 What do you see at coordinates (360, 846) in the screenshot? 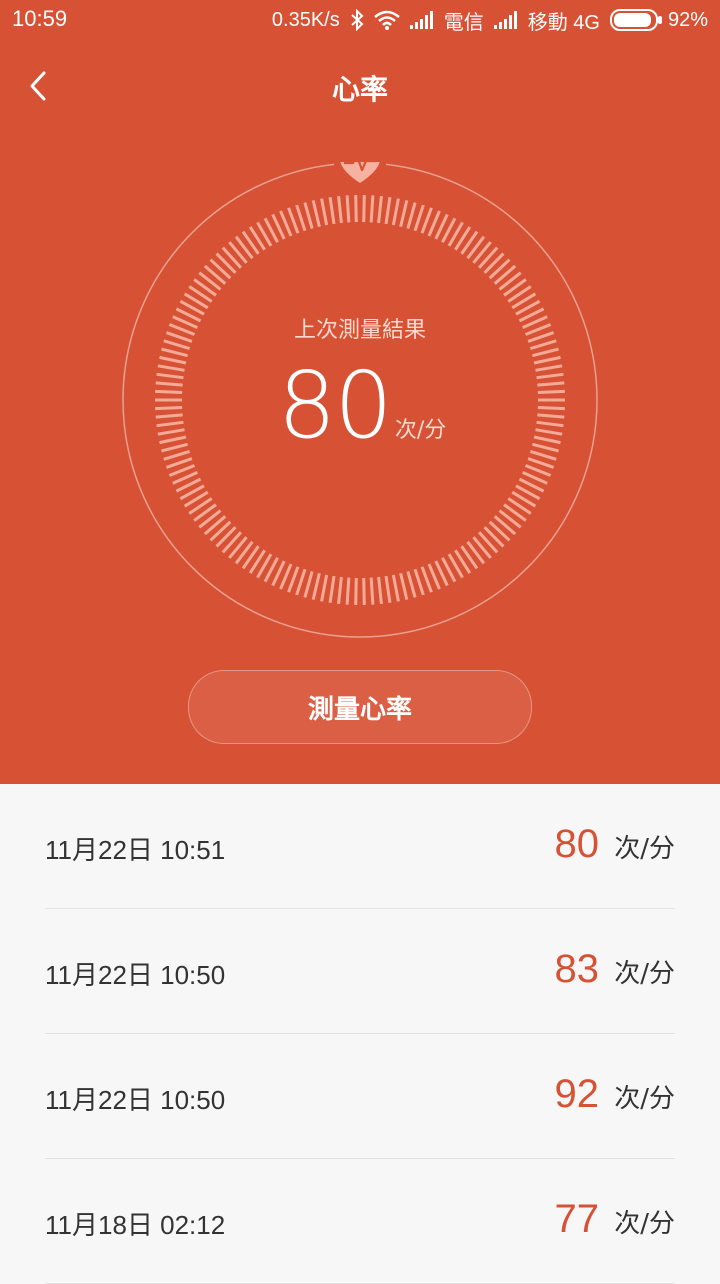
I see `record-row: 11月22日 10:51 80 次/分` at bounding box center [360, 846].